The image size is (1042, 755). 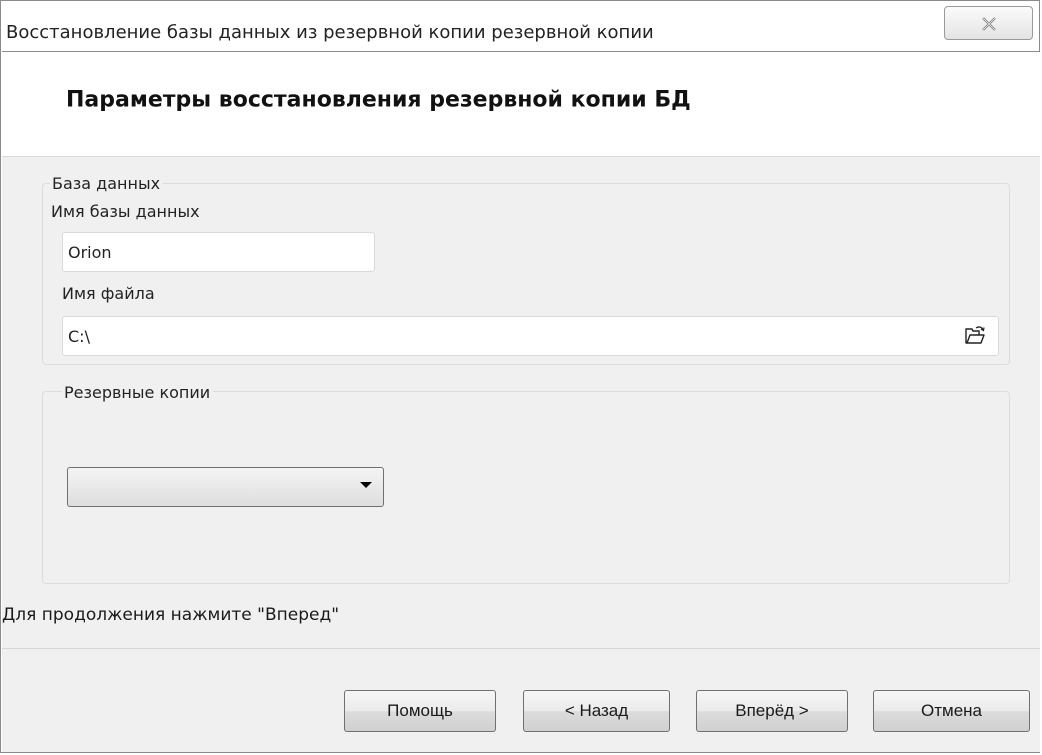 What do you see at coordinates (951, 711) in the screenshot?
I see `cancel-button: Отмена` at bounding box center [951, 711].